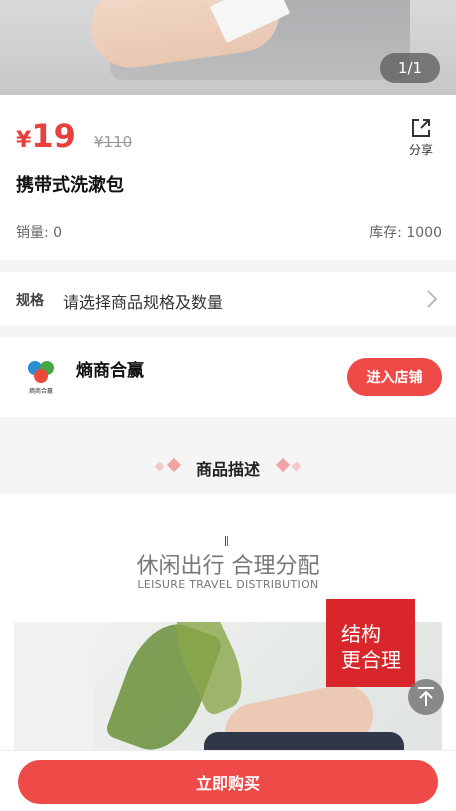 The image size is (456, 811). Describe the element at coordinates (385, 233) in the screenshot. I see `stock-label: 库存:` at that location.